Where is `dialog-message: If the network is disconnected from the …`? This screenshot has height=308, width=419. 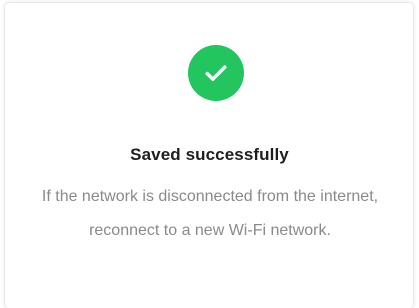 dialog-message: If the network is disconnected from the … is located at coordinates (210, 213).